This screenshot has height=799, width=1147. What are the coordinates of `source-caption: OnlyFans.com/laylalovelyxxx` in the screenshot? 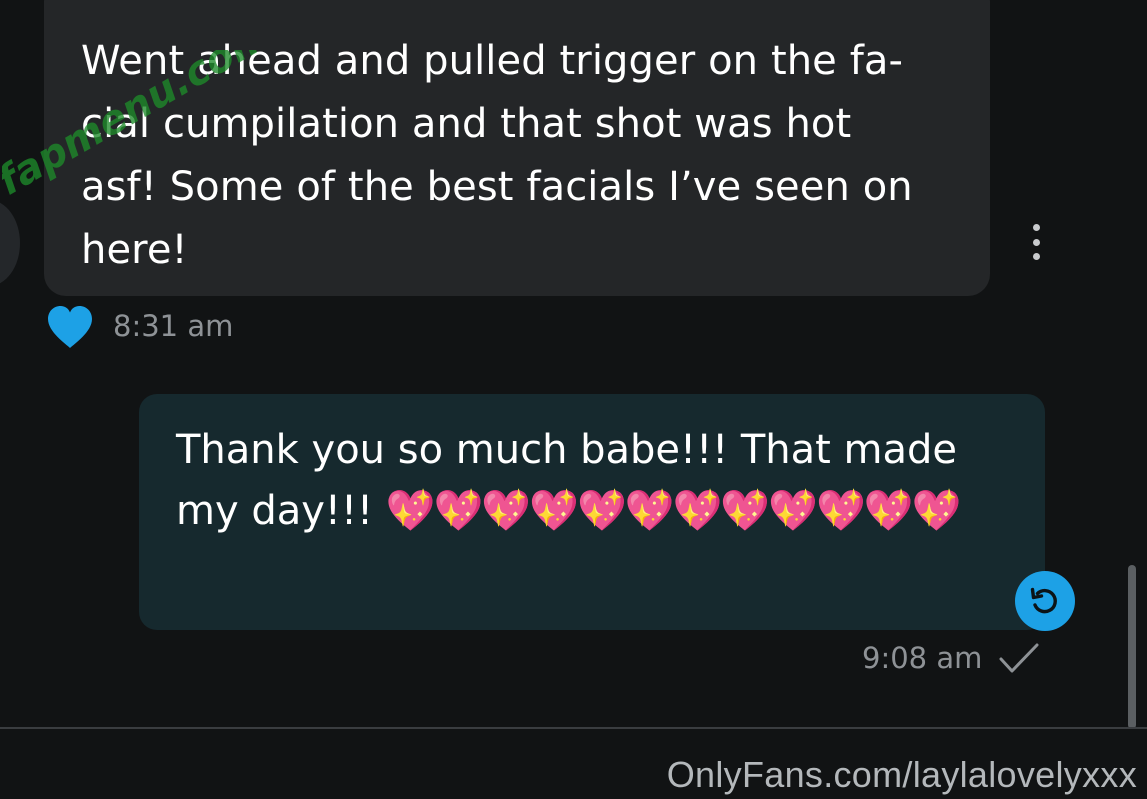 It's located at (901, 774).